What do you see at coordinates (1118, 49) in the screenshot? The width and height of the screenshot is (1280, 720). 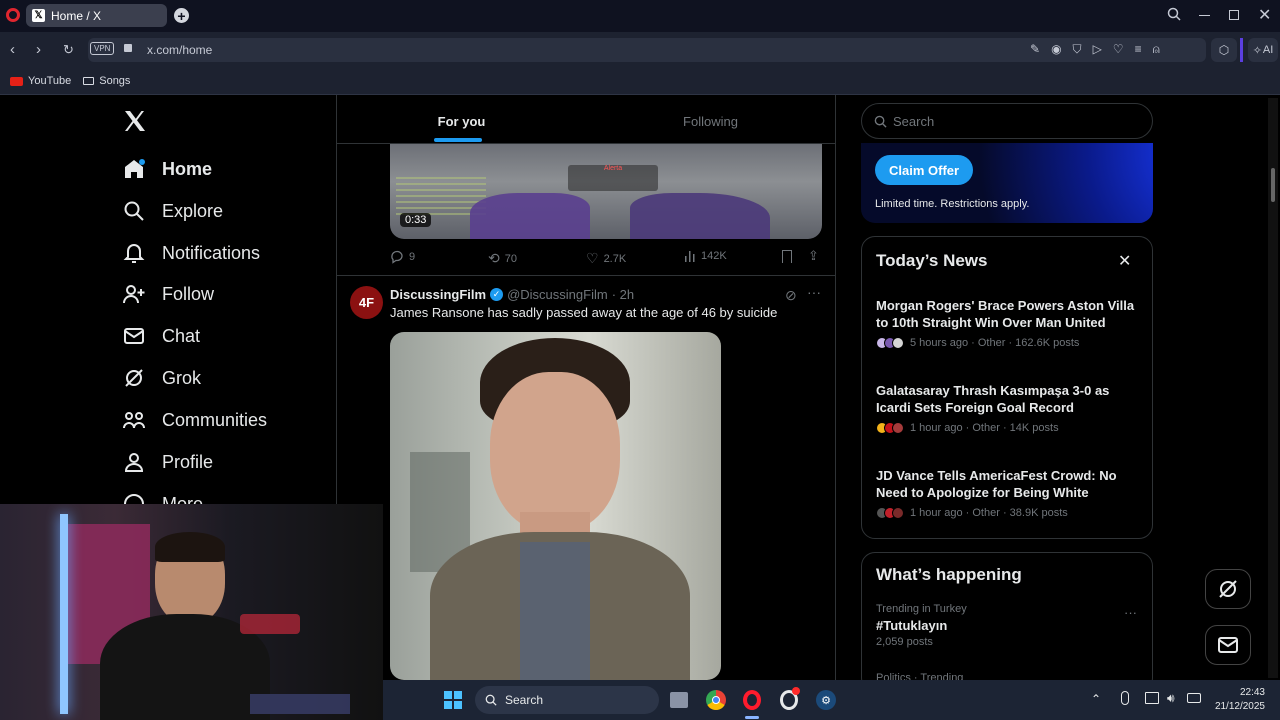 I see `heart-icon: ♡` at bounding box center [1118, 49].